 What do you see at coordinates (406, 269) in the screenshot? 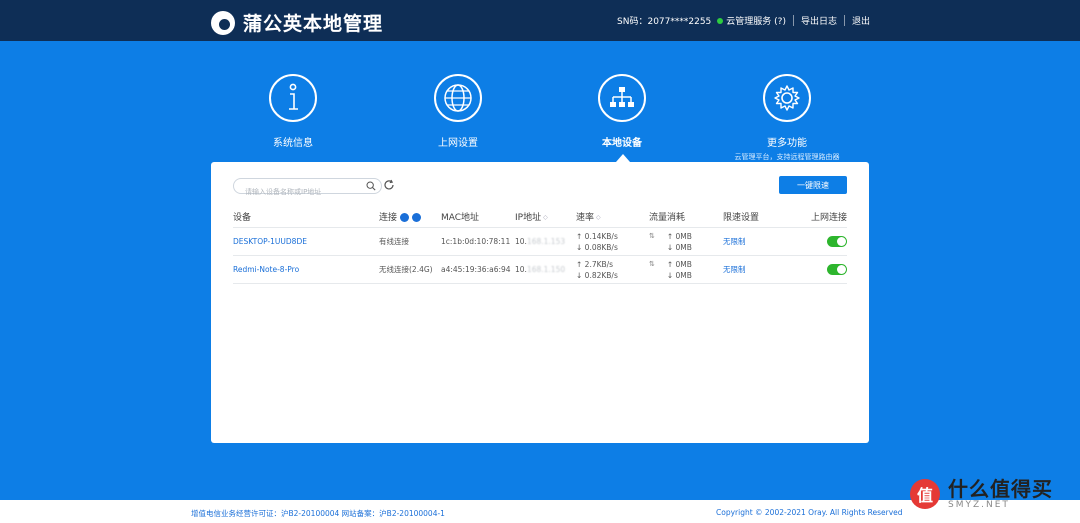
I see `connection-type: 无线连接(2.4G)` at bounding box center [406, 269].